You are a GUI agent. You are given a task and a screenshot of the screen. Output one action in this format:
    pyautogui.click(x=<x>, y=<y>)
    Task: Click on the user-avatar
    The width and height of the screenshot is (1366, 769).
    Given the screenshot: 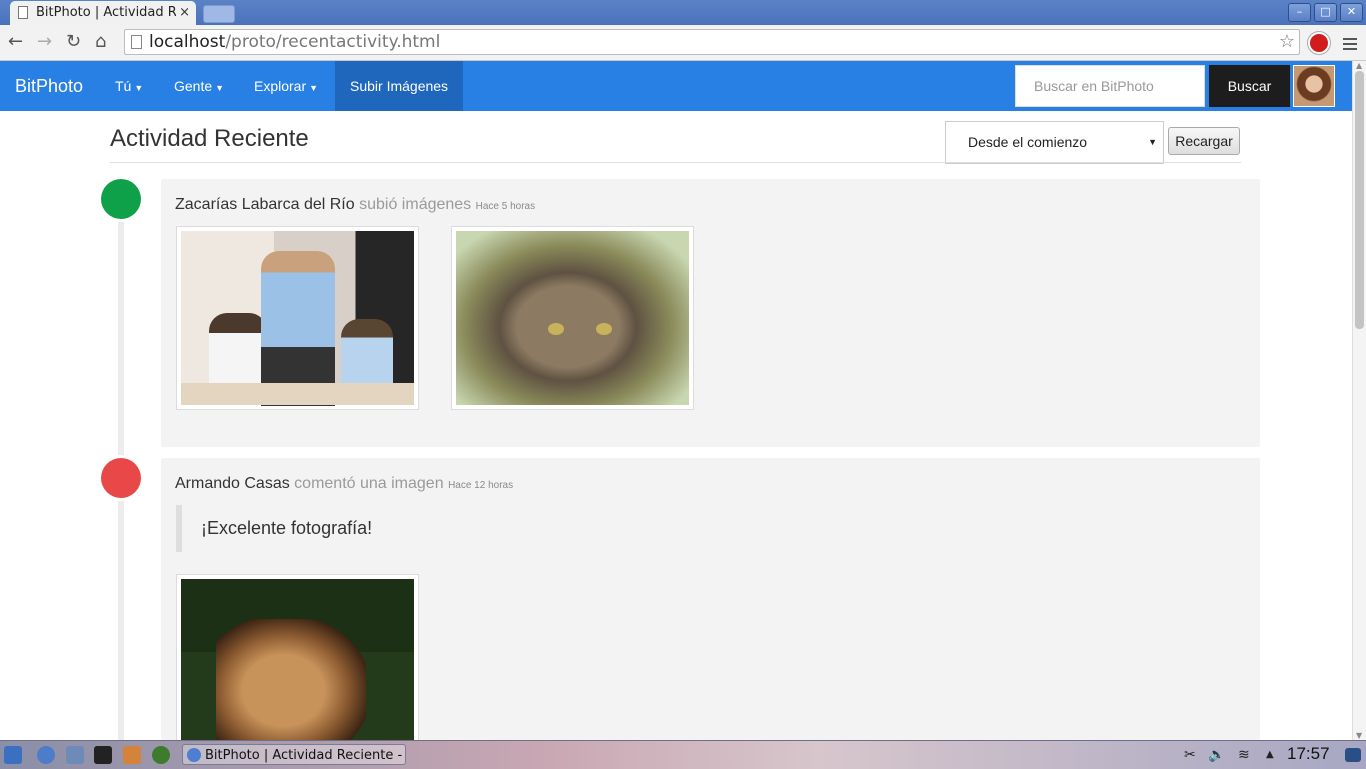 What is the action you would take?
    pyautogui.click(x=1314, y=86)
    